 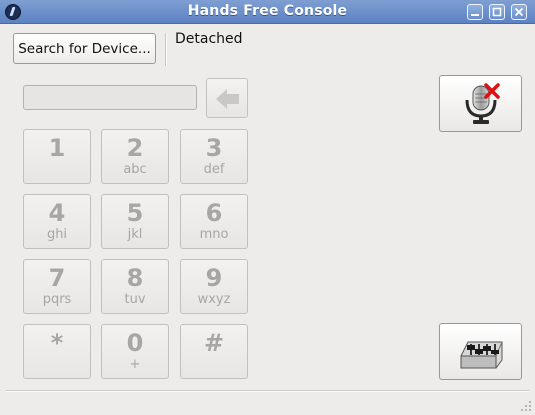 I want to click on key-digit: 0, so click(x=135, y=343).